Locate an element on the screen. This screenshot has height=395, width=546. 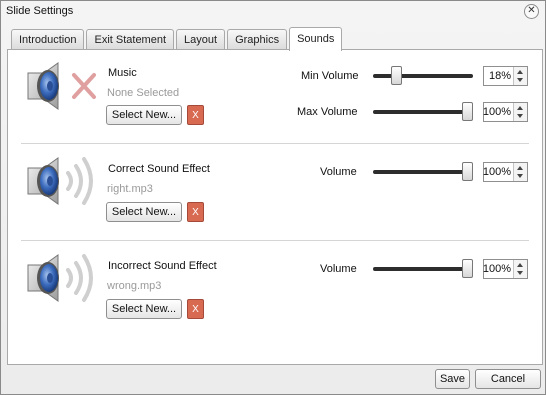
correct-clear-button: X is located at coordinates (195, 212).